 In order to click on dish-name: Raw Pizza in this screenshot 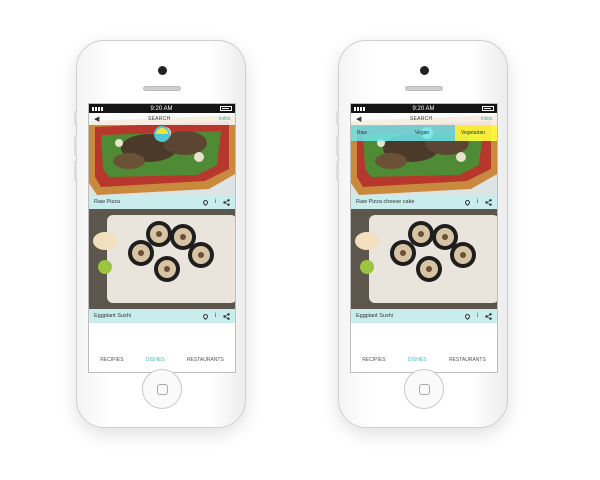, I will do `click(107, 202)`.